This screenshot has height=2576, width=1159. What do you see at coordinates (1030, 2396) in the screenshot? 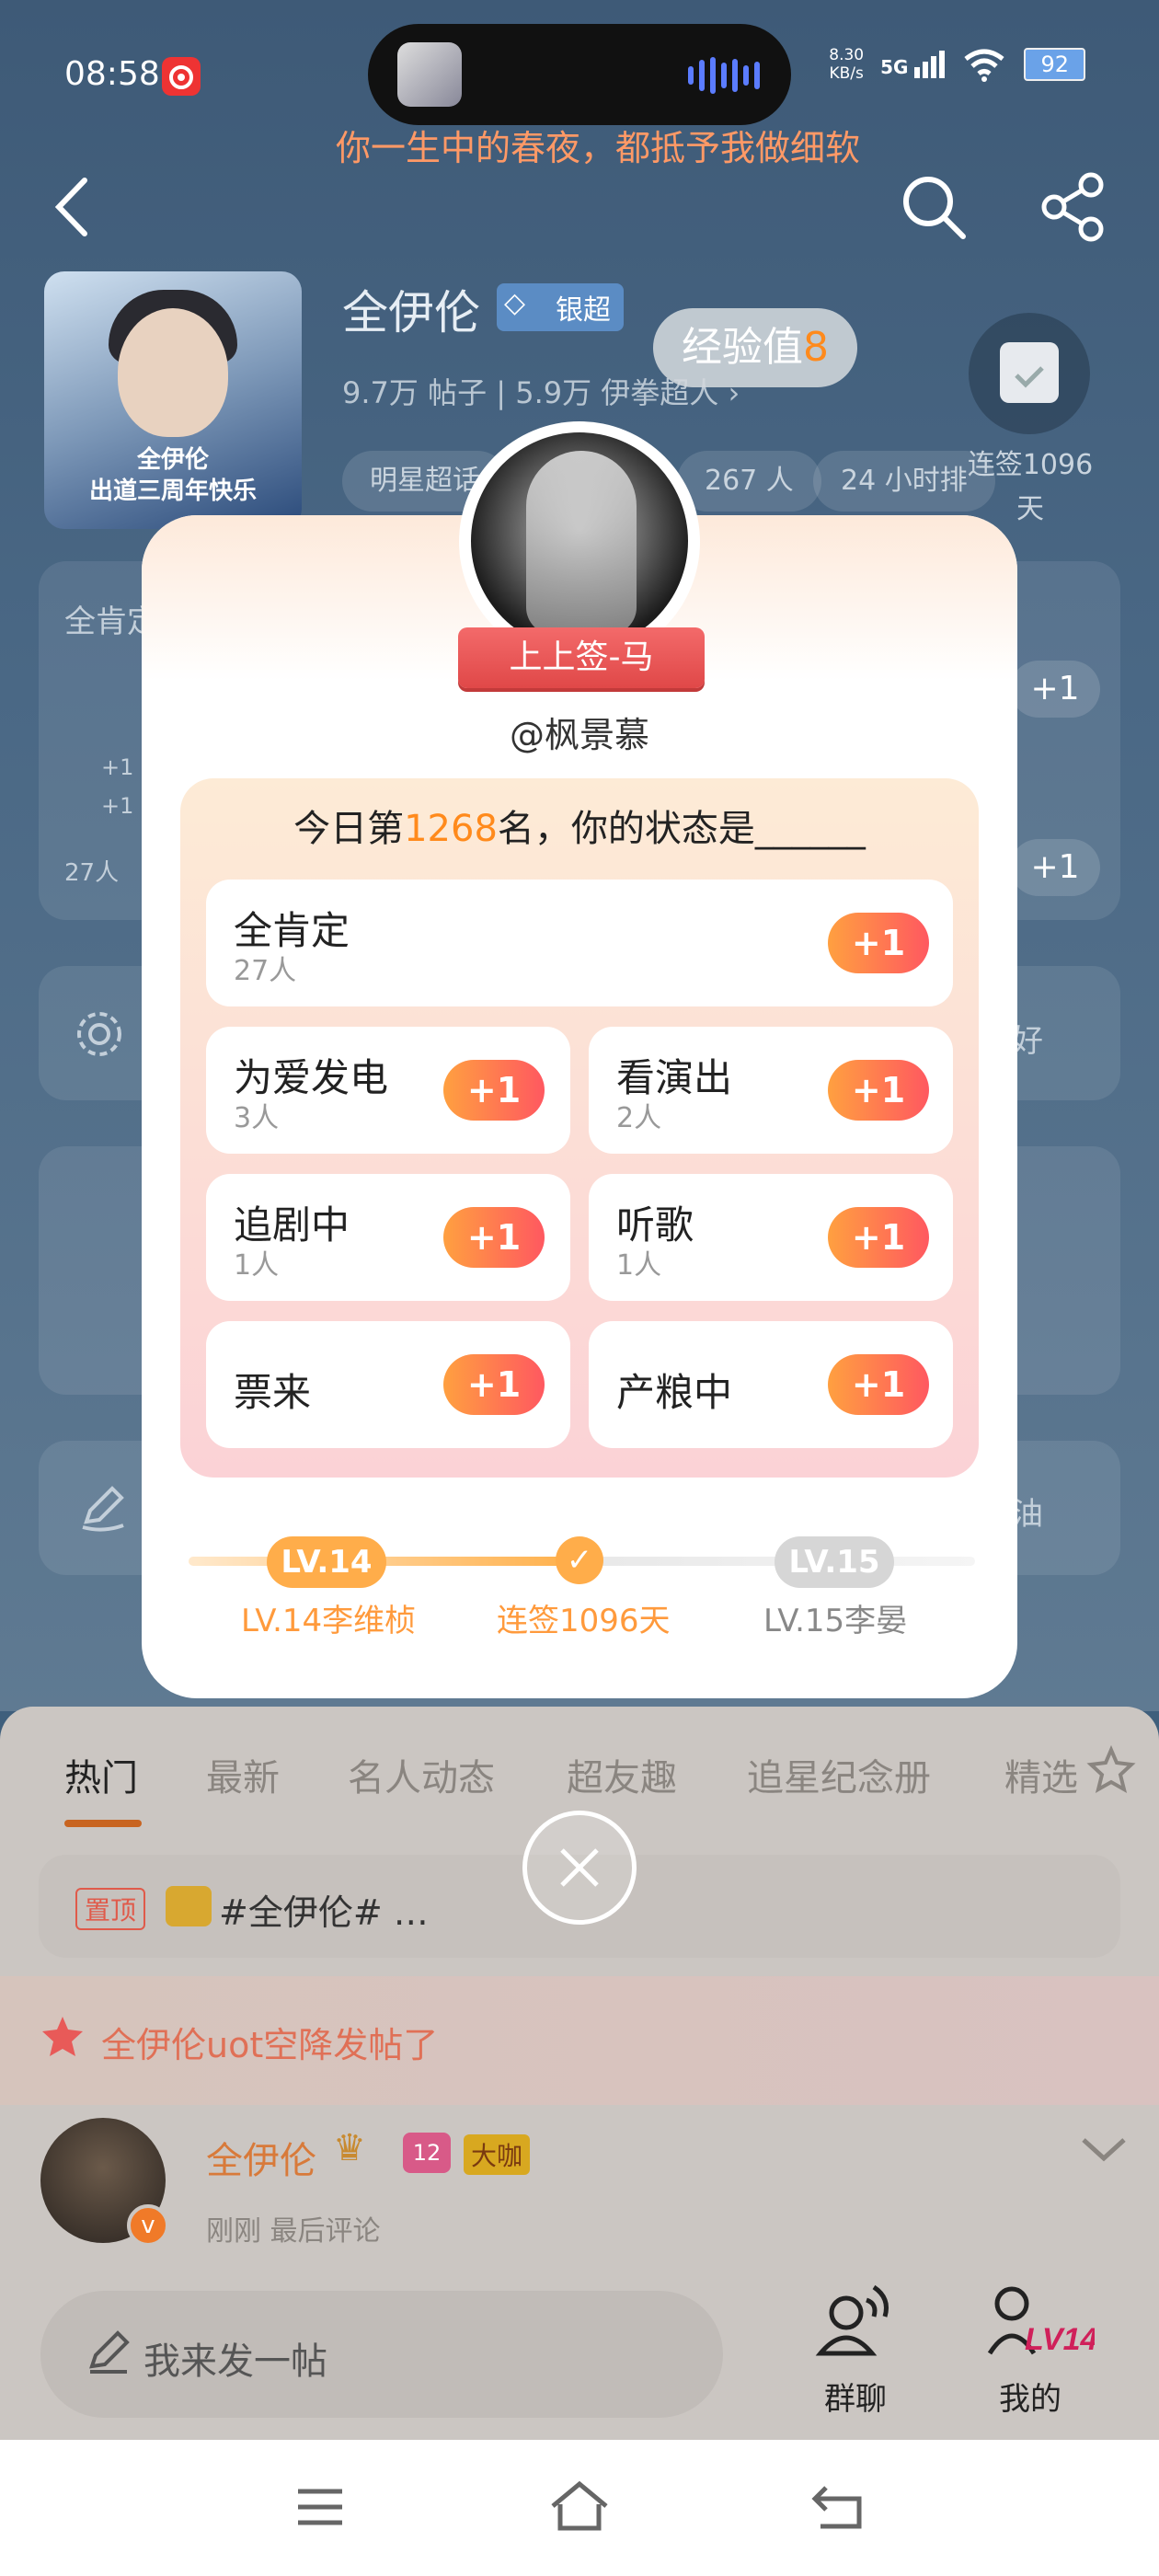
I see `mine-label: 我的` at bounding box center [1030, 2396].